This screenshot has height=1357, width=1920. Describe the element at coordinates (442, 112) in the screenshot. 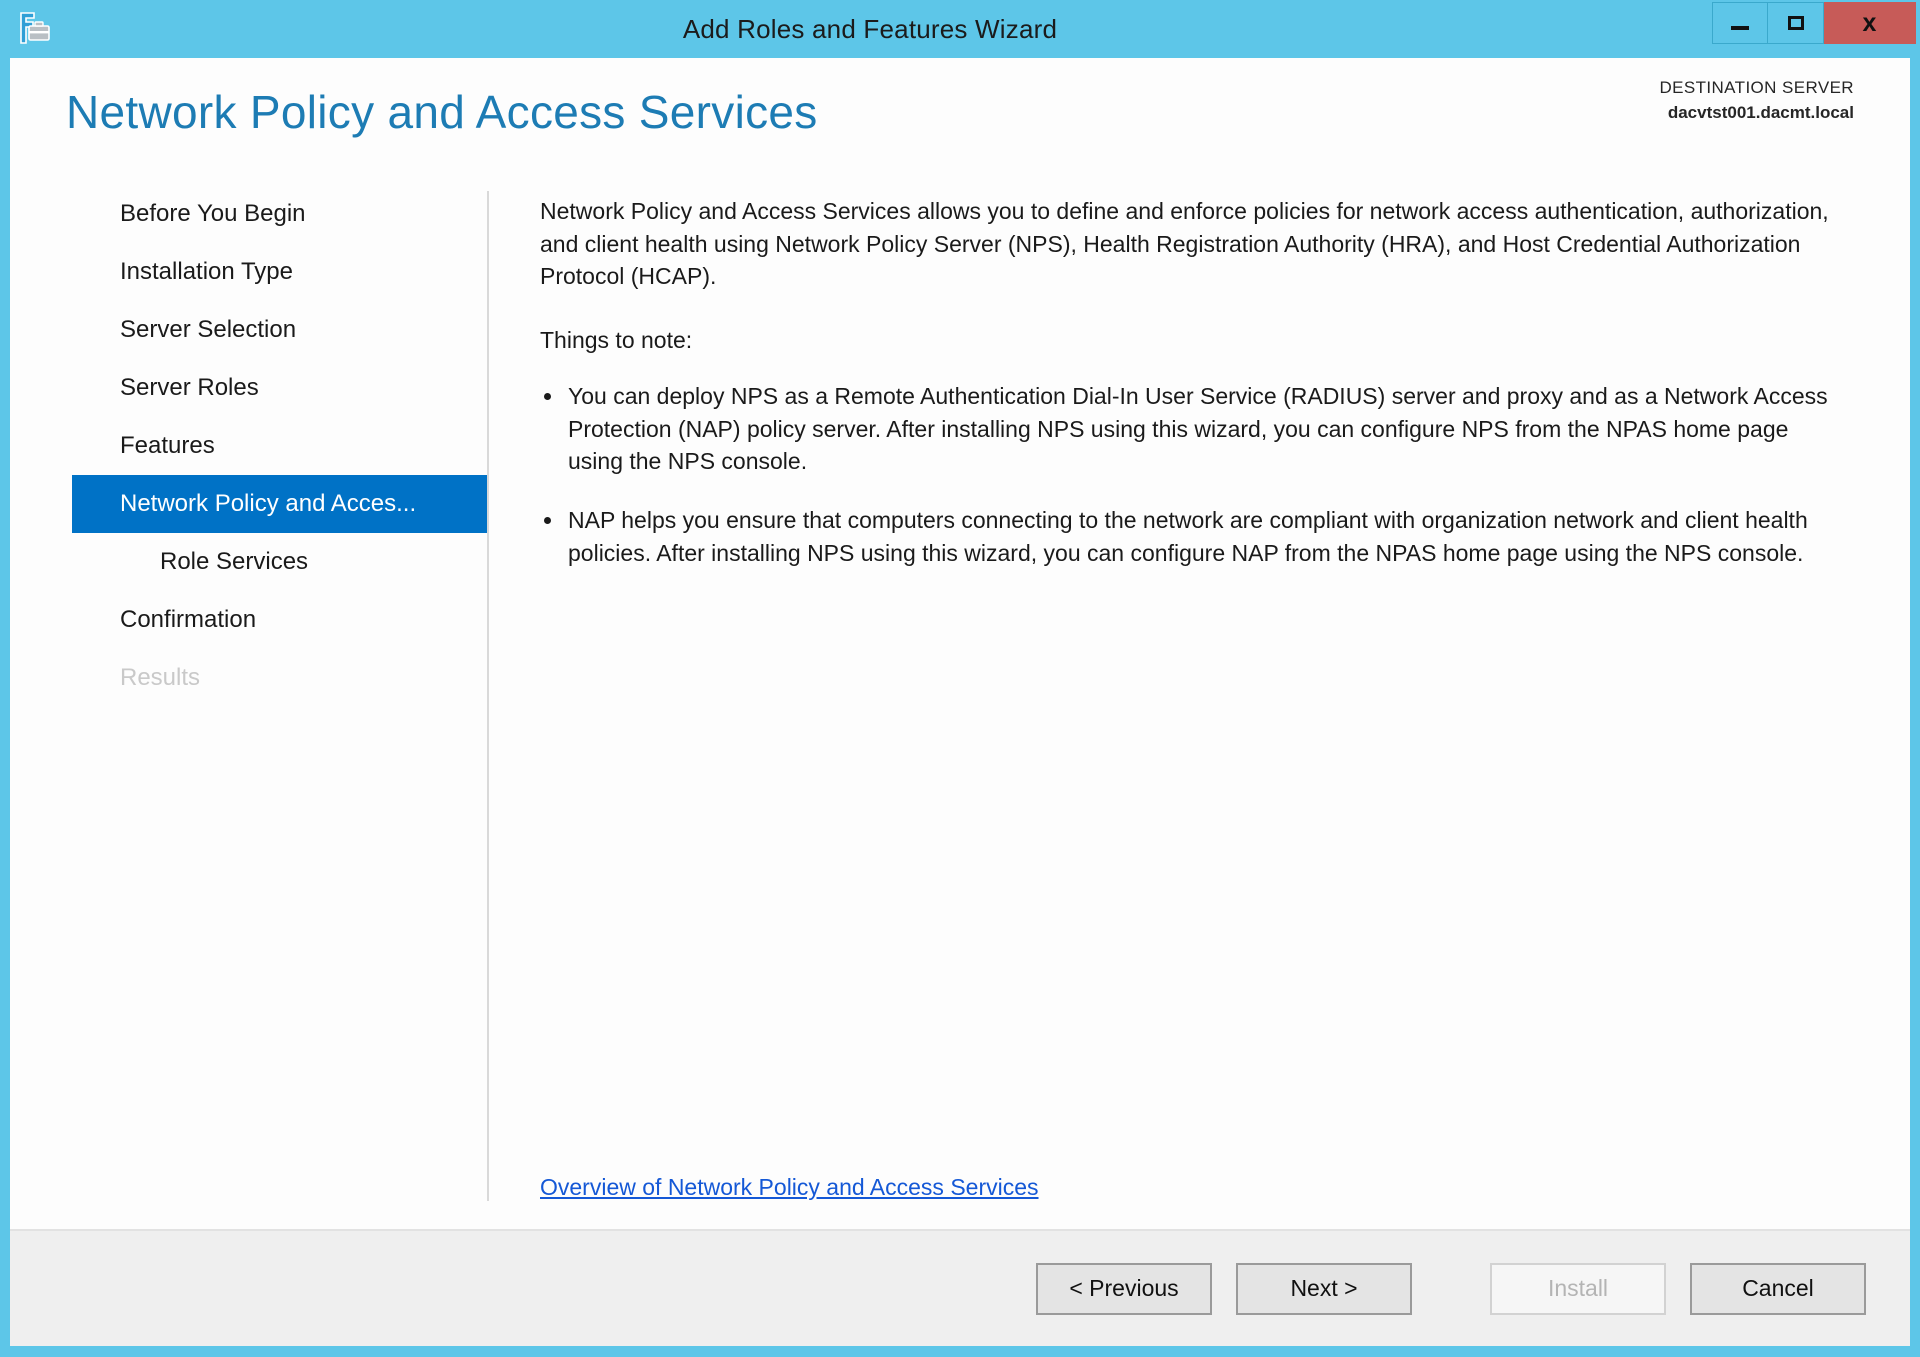

I see `page-title: Network Policy and Access Services` at that location.